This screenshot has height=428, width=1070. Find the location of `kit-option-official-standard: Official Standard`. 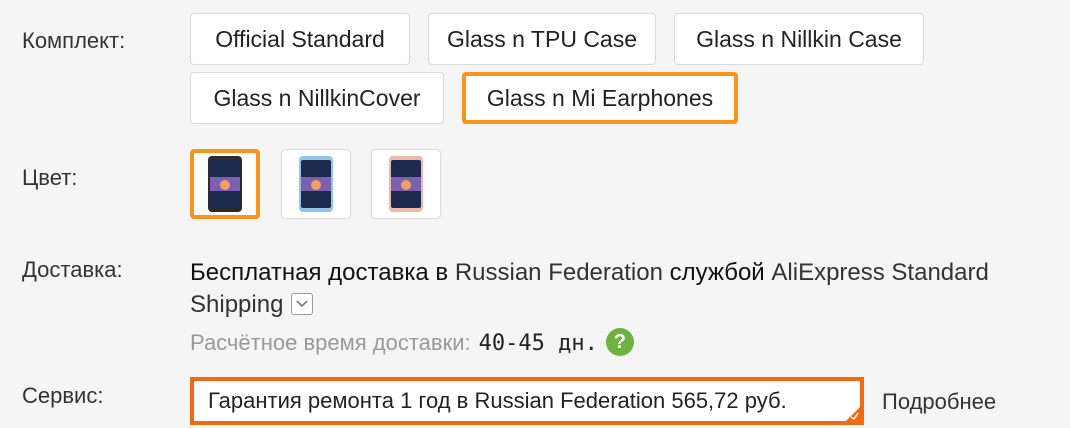

kit-option-official-standard: Official Standard is located at coordinates (300, 39).